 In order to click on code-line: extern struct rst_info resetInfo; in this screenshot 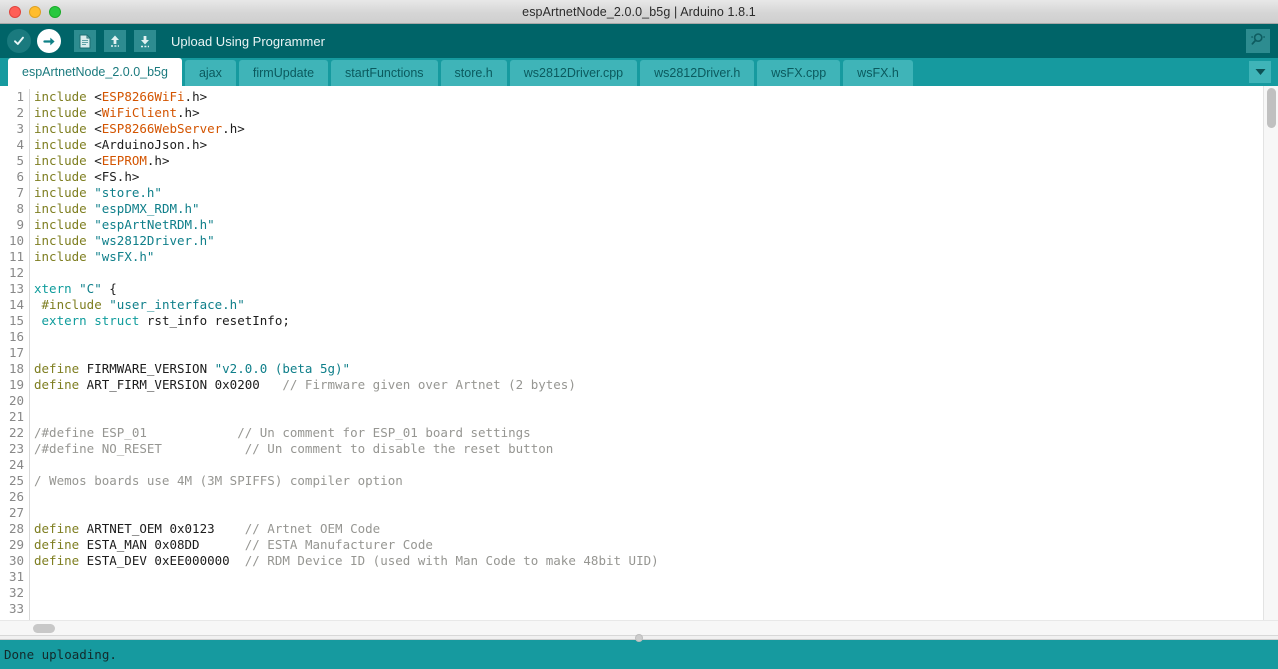, I will do `click(648, 321)`.